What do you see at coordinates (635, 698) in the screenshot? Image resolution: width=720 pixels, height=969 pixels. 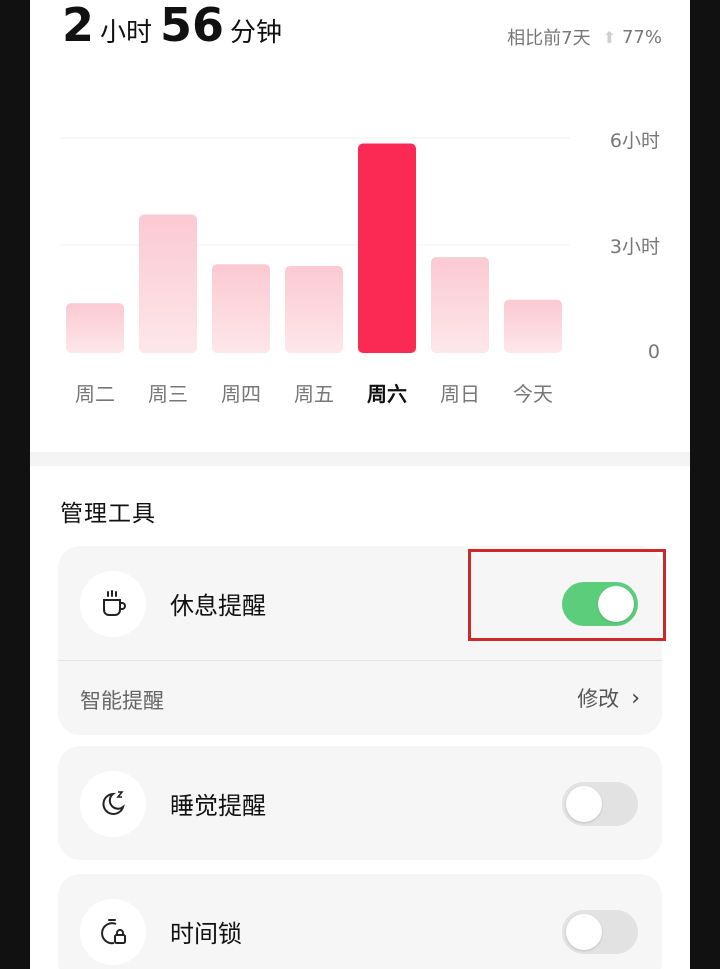 I see `chevron-right-icon: ›` at bounding box center [635, 698].